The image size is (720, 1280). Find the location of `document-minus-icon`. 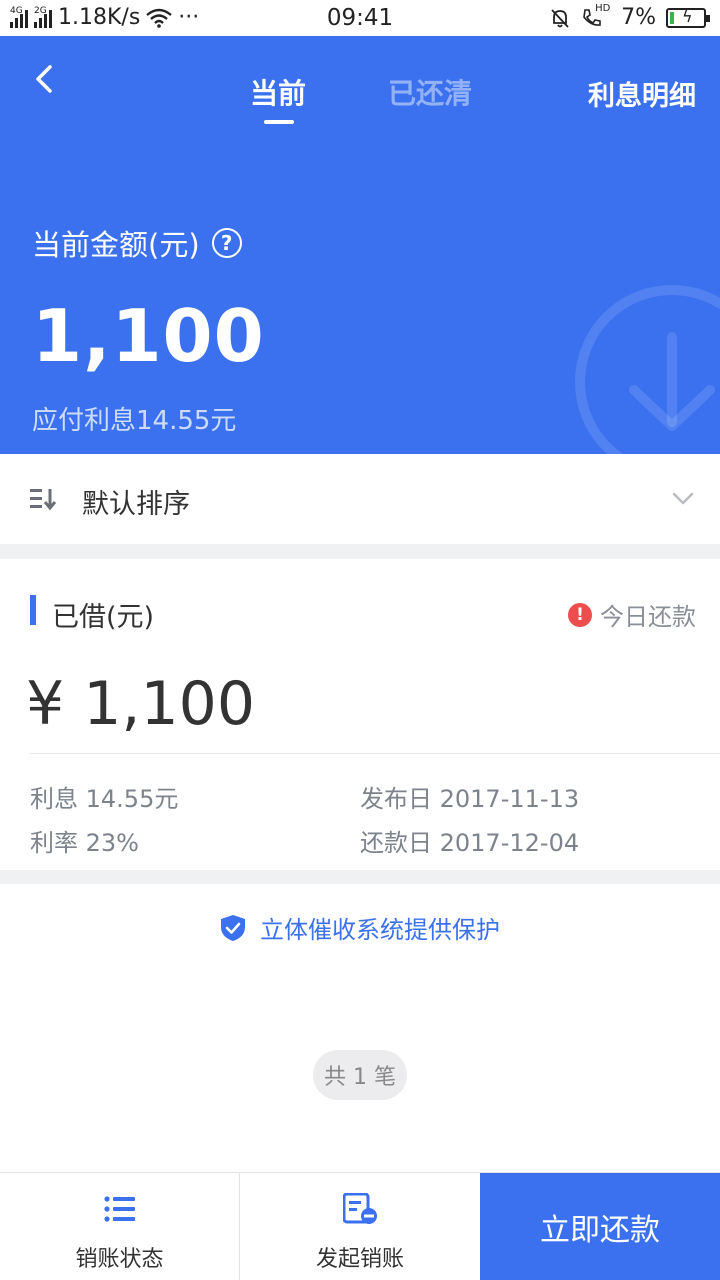

document-minus-icon is located at coordinates (360, 1208).